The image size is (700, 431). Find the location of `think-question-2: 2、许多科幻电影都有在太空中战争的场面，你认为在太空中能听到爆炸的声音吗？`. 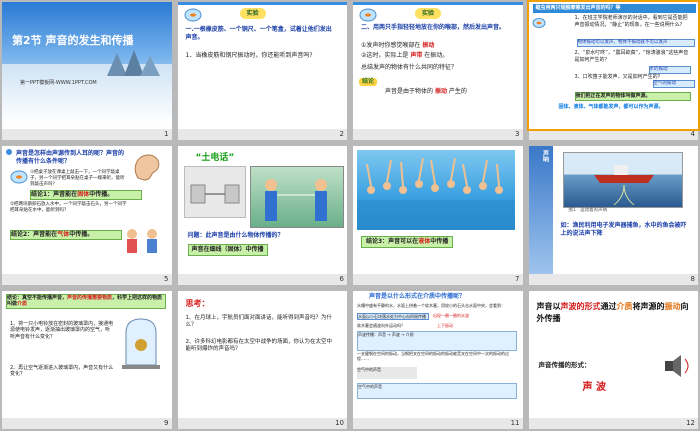

think-question-2: 2、许多科幻电影都有在太空中战争的场面，你认为在太空中能听到爆炸的声音吗？ is located at coordinates (259, 345).